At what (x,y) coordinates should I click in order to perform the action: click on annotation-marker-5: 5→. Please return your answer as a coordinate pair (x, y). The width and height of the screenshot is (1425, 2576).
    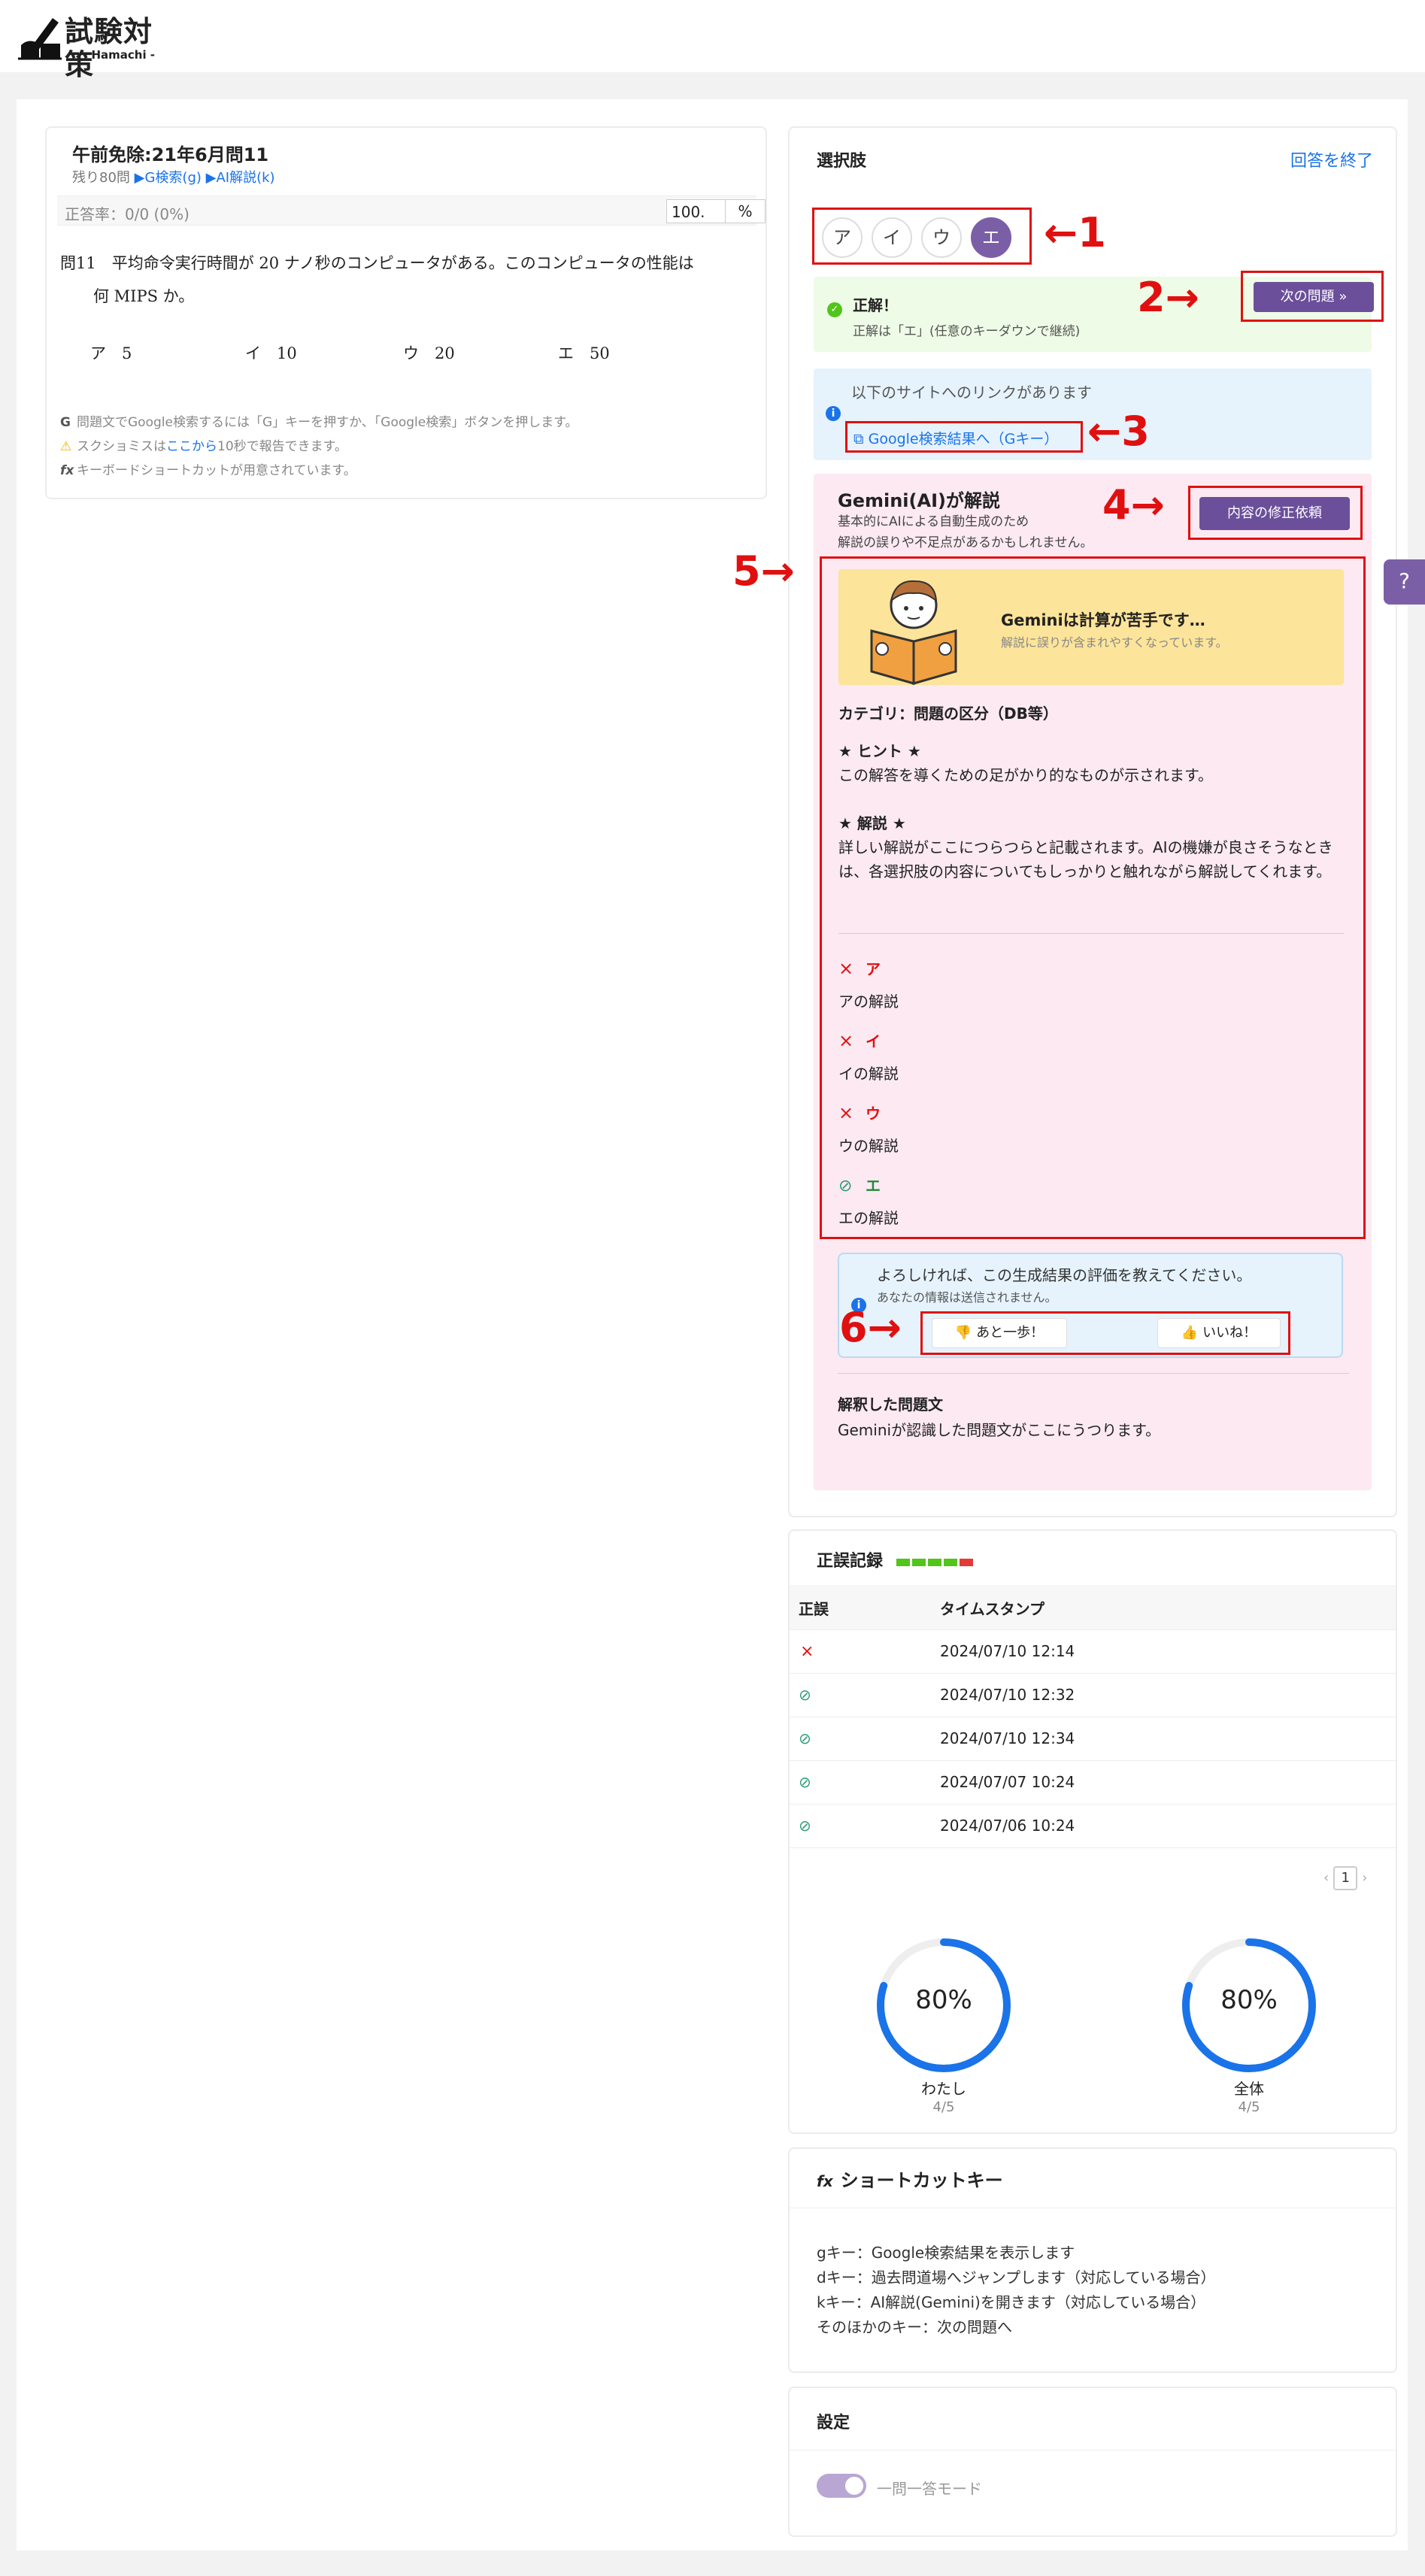
    Looking at the image, I should click on (763, 571).